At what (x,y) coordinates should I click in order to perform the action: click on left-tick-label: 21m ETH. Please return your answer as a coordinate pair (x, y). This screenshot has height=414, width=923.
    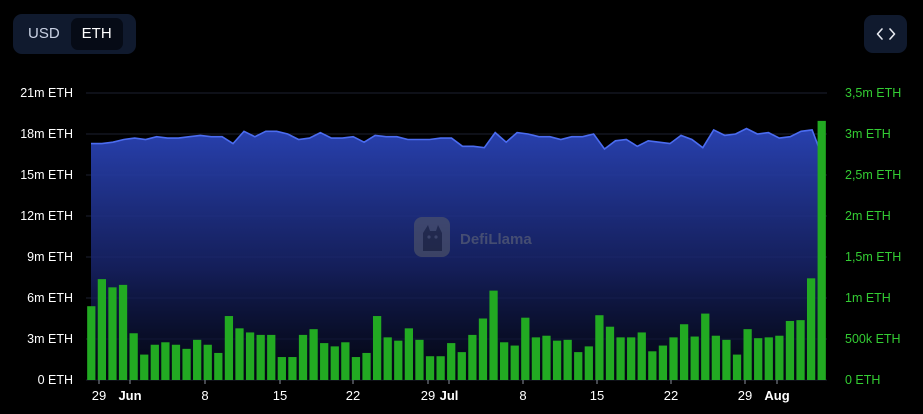
    Looking at the image, I should click on (46, 93).